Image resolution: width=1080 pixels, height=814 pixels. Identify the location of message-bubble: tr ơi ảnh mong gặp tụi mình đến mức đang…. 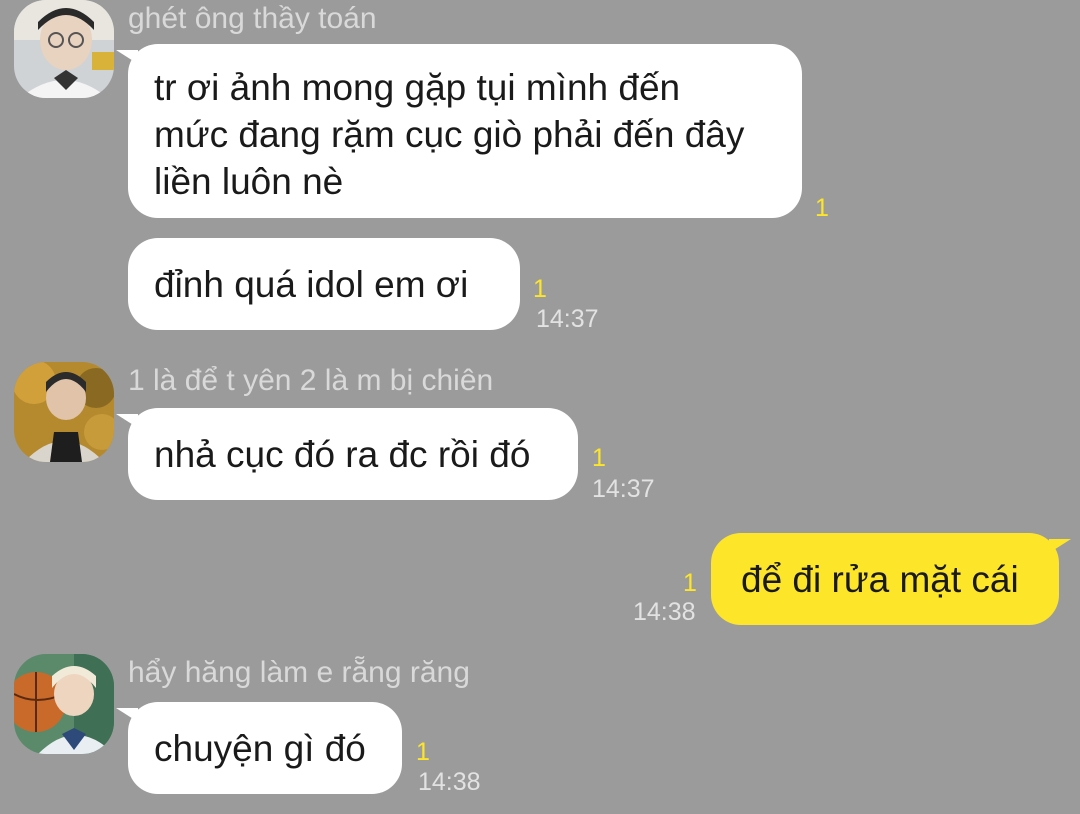
(459, 131).